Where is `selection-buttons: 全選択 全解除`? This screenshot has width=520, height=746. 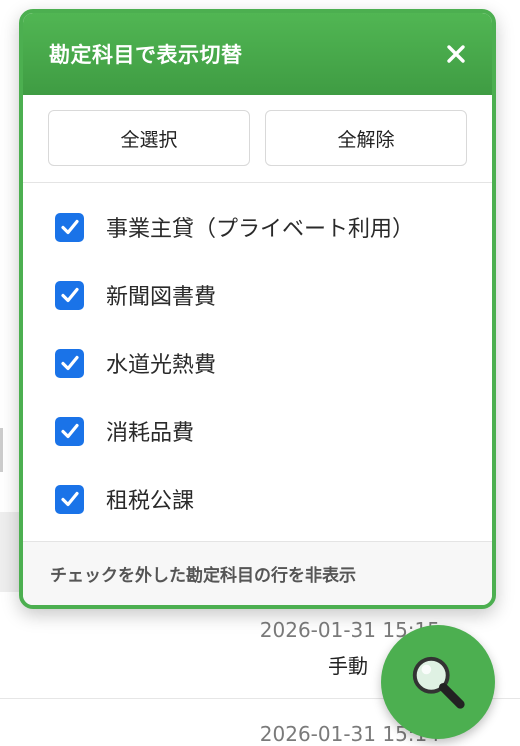 selection-buttons: 全選択 全解除 is located at coordinates (257, 139).